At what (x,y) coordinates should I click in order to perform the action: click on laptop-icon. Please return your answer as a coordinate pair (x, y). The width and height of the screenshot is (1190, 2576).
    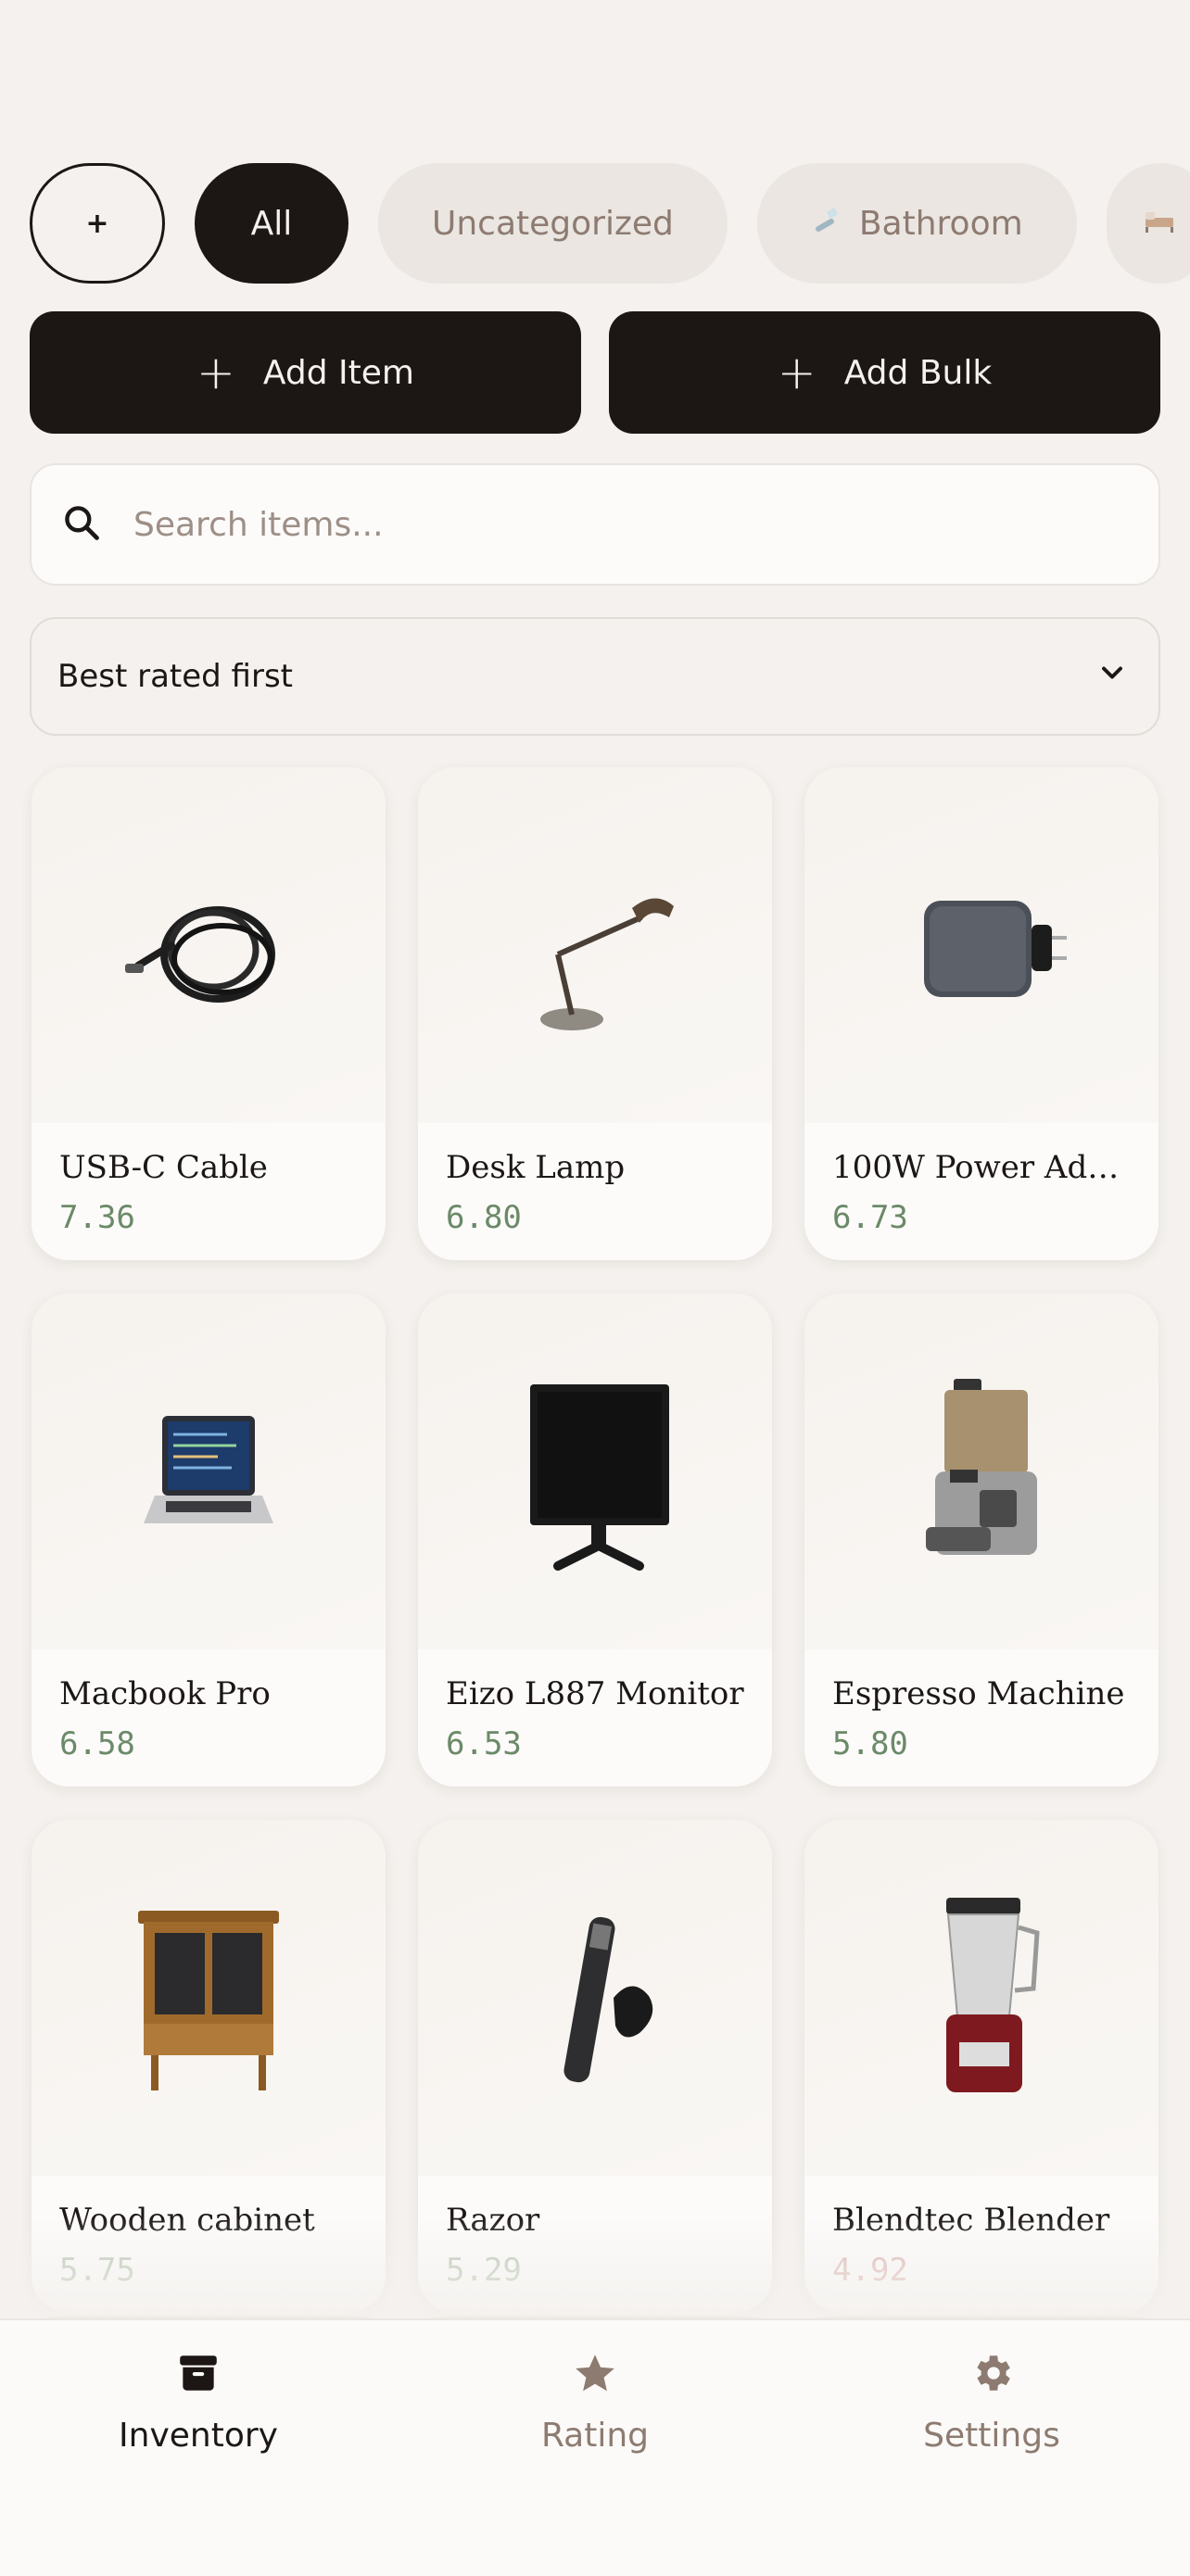
    Looking at the image, I should click on (208, 1470).